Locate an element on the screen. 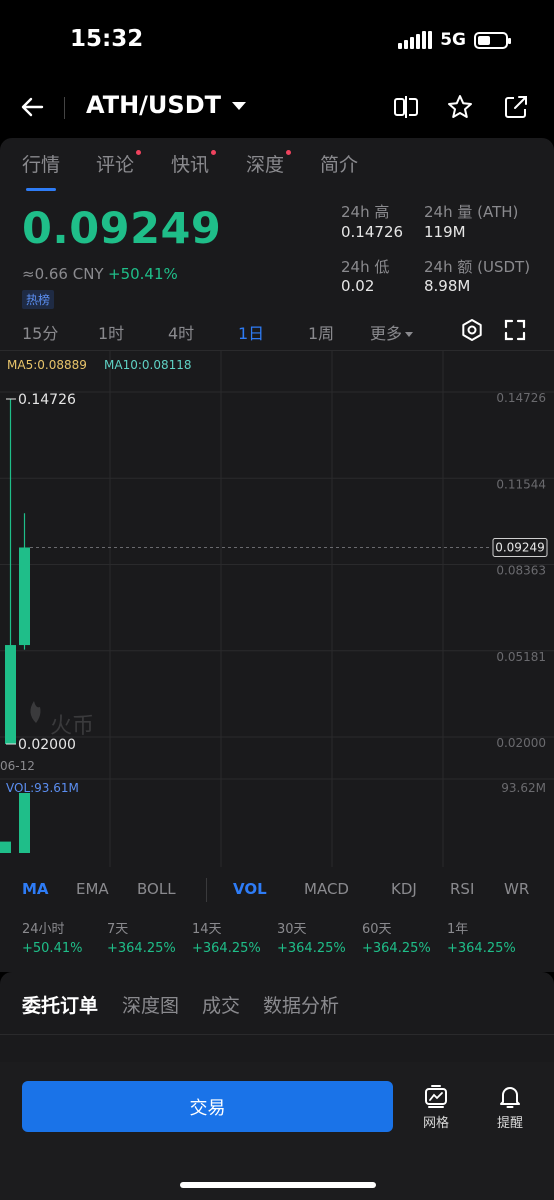 The image size is (554, 1200). battery-level is located at coordinates (484, 40).